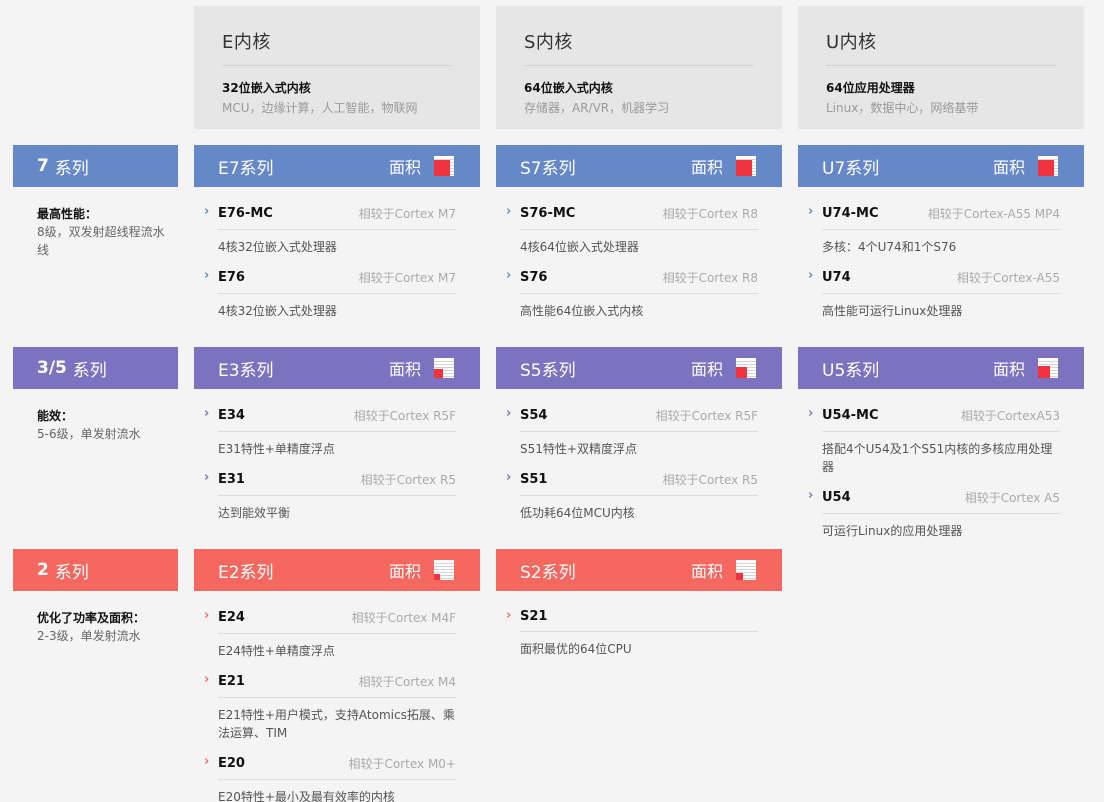 This screenshot has width=1104, height=802. What do you see at coordinates (254, 513) in the screenshot?
I see `core-info: 达到能效平衡` at bounding box center [254, 513].